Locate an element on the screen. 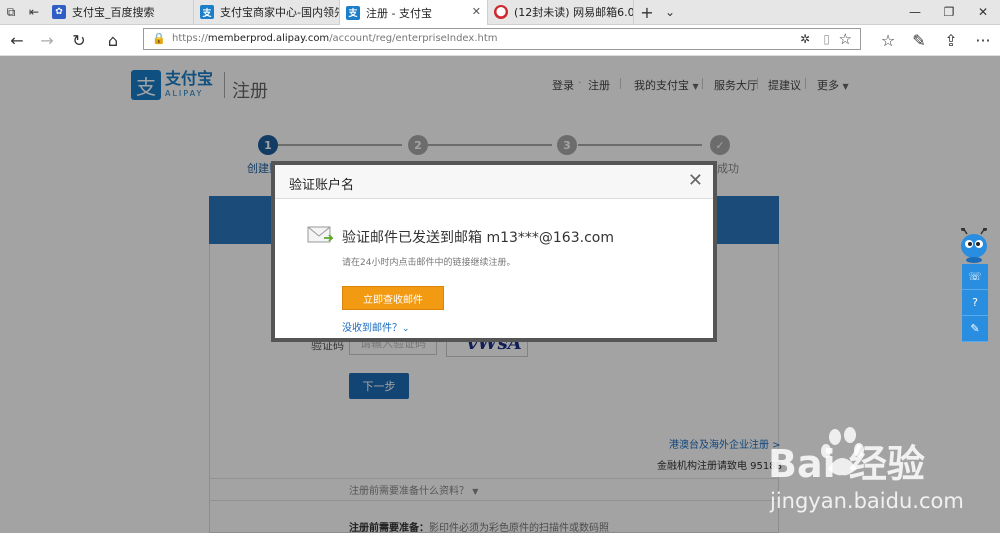 The width and height of the screenshot is (1000, 536). back-icon: ← is located at coordinates (17, 40).